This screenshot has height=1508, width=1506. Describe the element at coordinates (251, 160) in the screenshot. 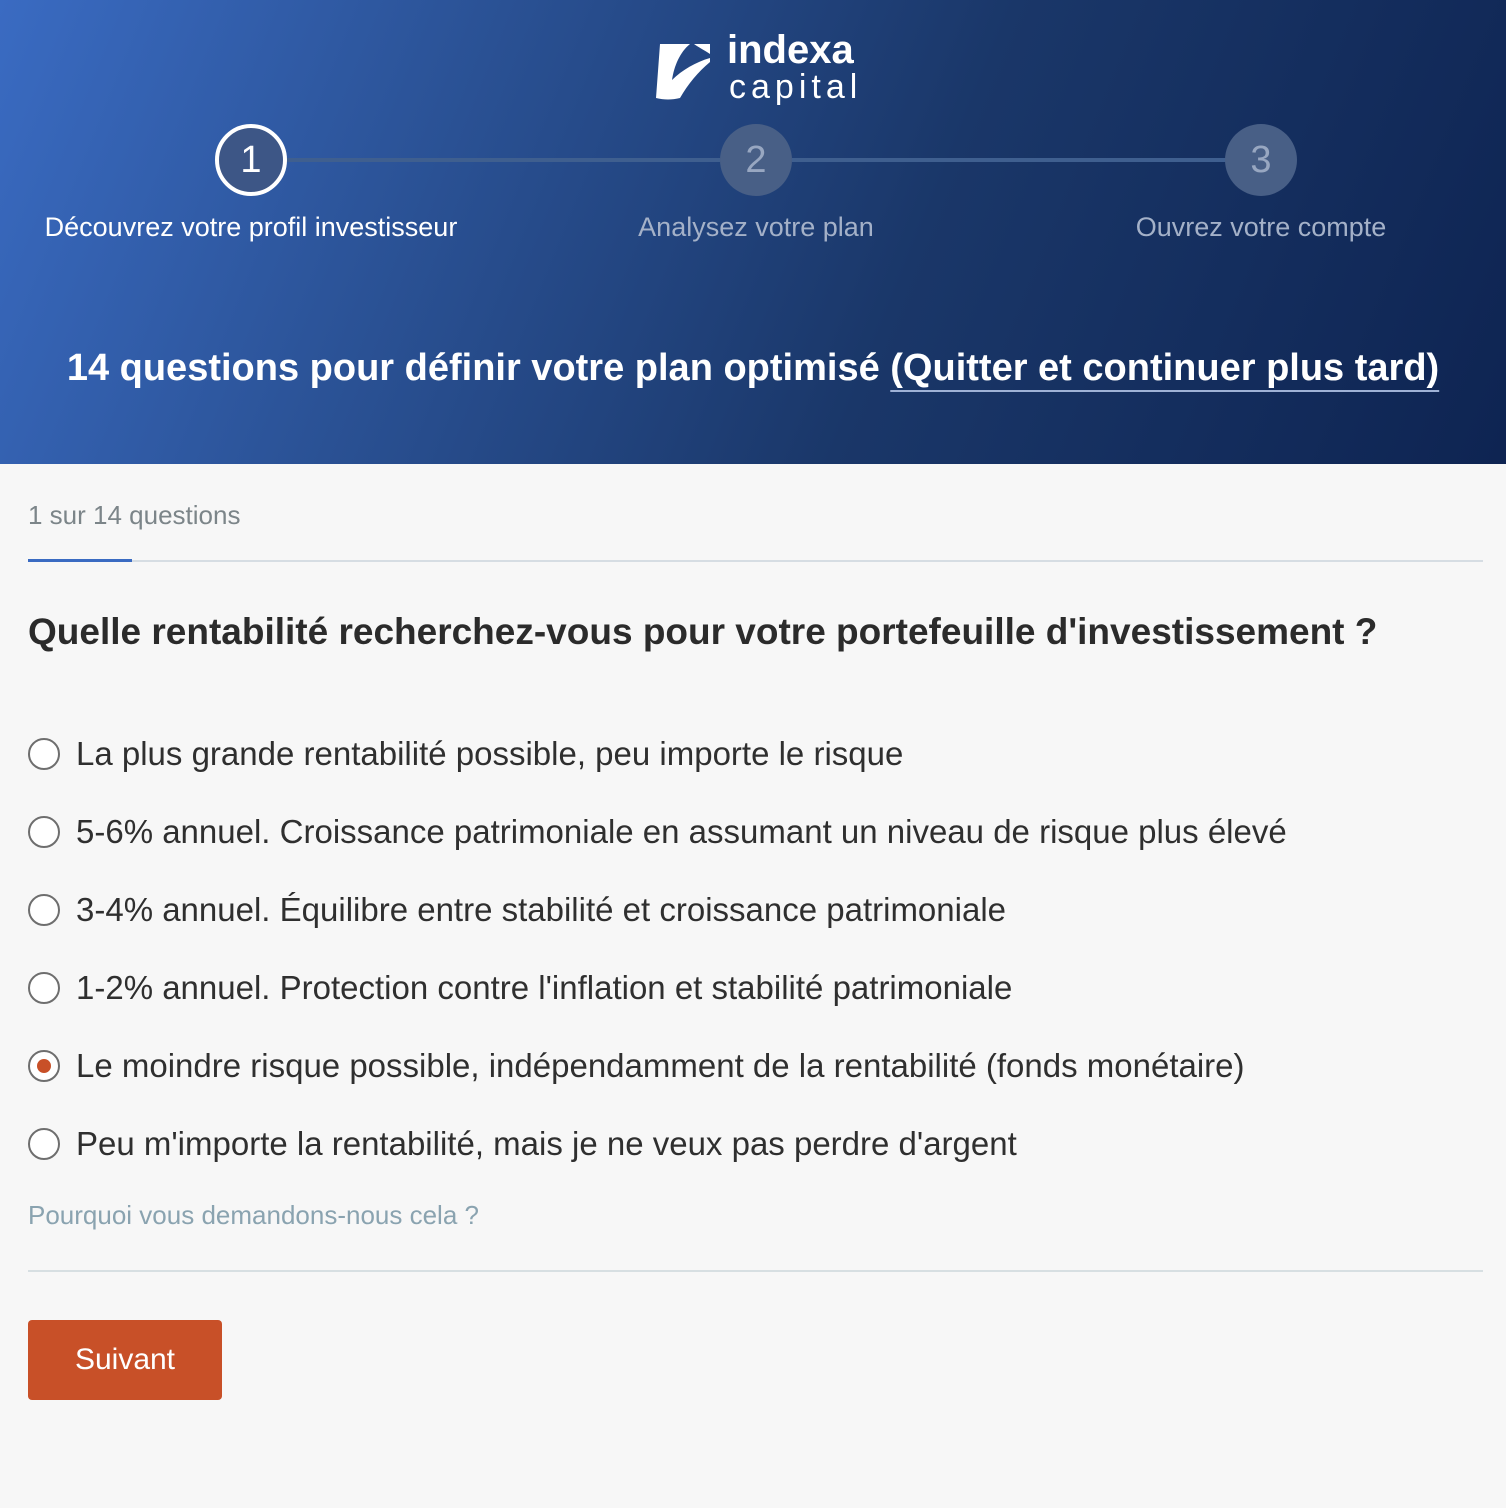

I see `step-1-circle: 1` at that location.